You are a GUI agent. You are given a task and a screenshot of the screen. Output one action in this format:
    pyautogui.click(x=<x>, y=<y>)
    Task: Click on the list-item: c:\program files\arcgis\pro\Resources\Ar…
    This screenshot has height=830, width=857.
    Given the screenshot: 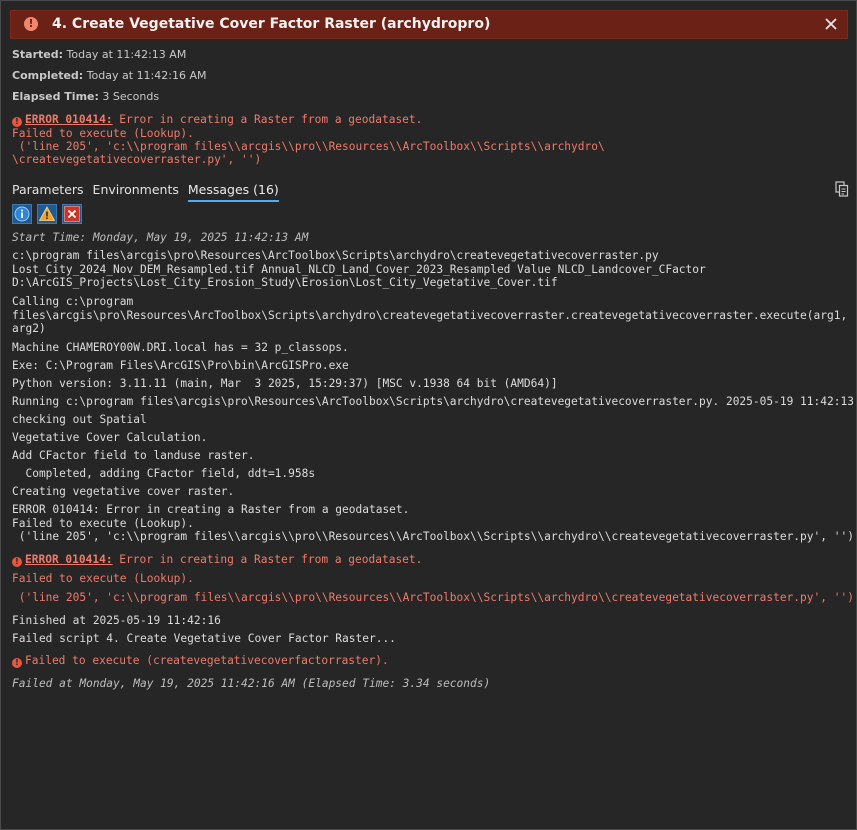 What is the action you would take?
    pyautogui.click(x=359, y=269)
    